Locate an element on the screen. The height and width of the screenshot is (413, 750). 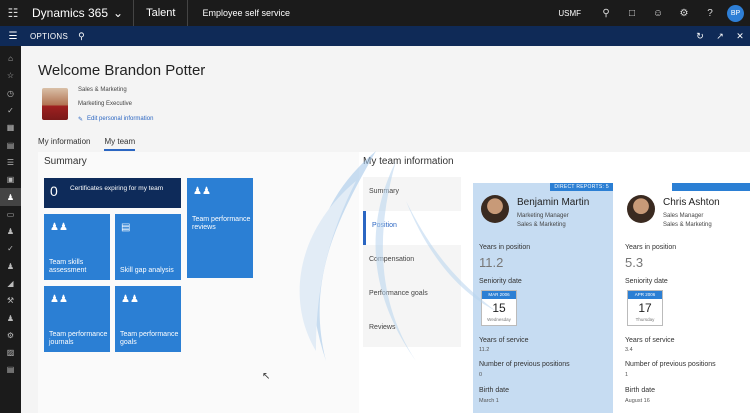
page-title: Welcome Brandon Potter is located at coordinates (122, 70).